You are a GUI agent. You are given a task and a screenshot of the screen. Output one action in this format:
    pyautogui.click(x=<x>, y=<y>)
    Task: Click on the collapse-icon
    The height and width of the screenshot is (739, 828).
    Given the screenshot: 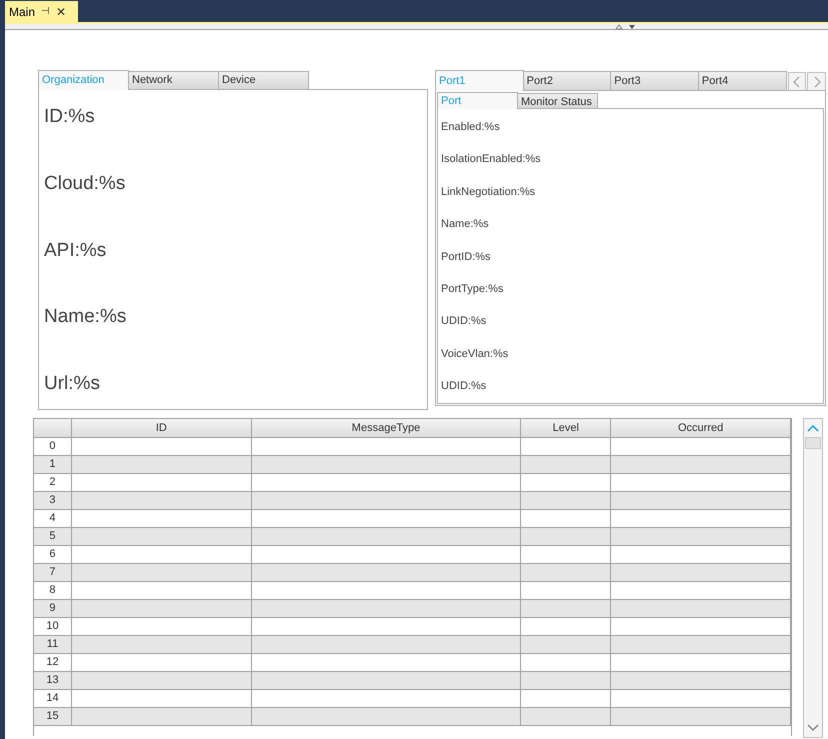 What is the action you would take?
    pyautogui.click(x=626, y=27)
    